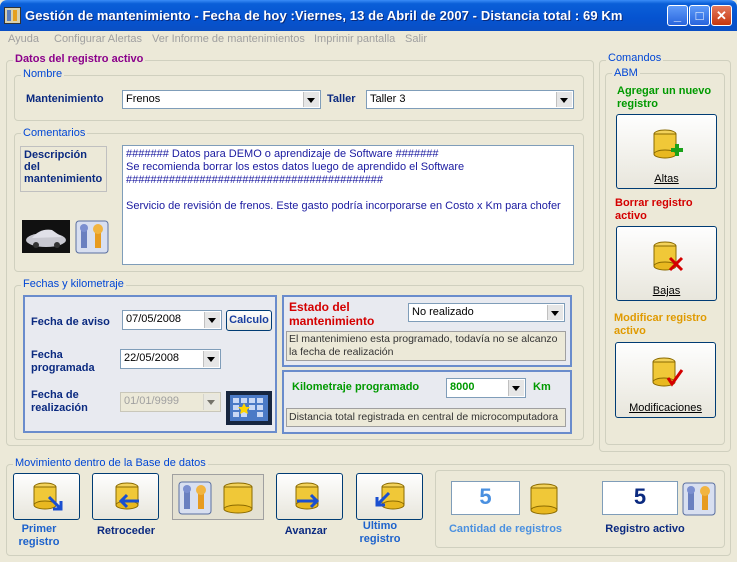 Image resolution: width=737 pixels, height=562 pixels. What do you see at coordinates (221, 99) in the screenshot?
I see `mantenimiento-select: Frenos` at bounding box center [221, 99].